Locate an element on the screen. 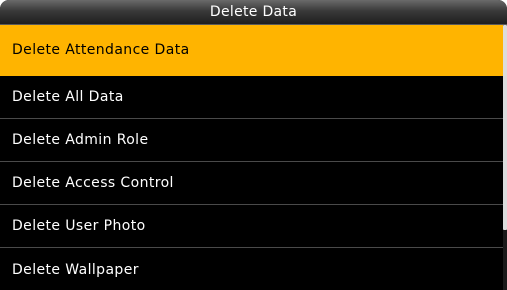  menu-item-delete-all-data: Delete All Data is located at coordinates (251, 97).